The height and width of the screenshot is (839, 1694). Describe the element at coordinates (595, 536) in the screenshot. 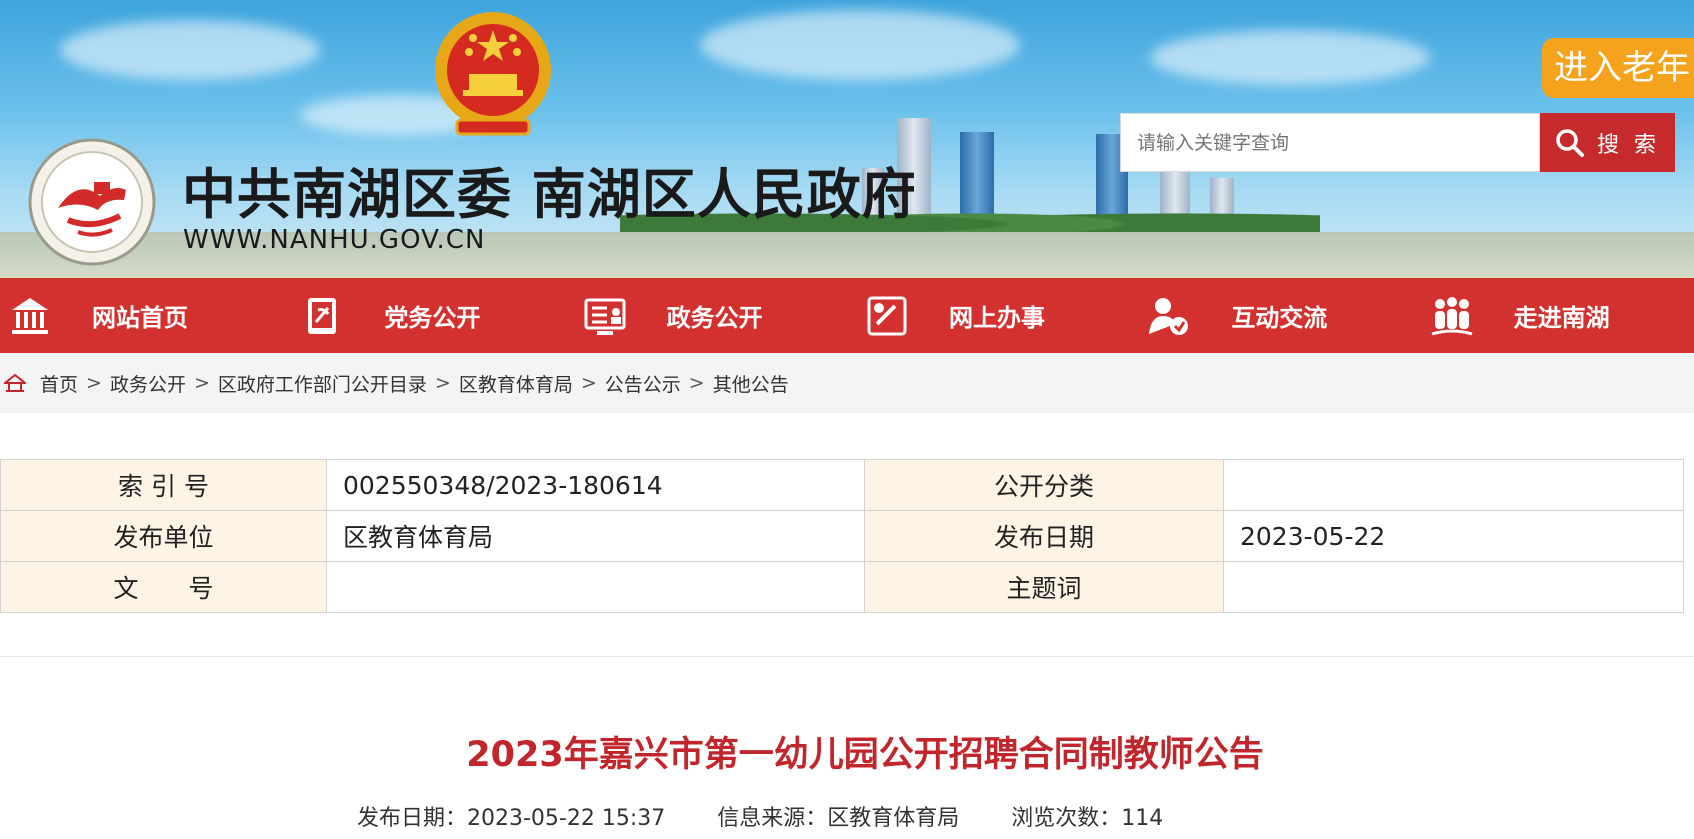

I see `publisher-value: 区教育体育局` at that location.